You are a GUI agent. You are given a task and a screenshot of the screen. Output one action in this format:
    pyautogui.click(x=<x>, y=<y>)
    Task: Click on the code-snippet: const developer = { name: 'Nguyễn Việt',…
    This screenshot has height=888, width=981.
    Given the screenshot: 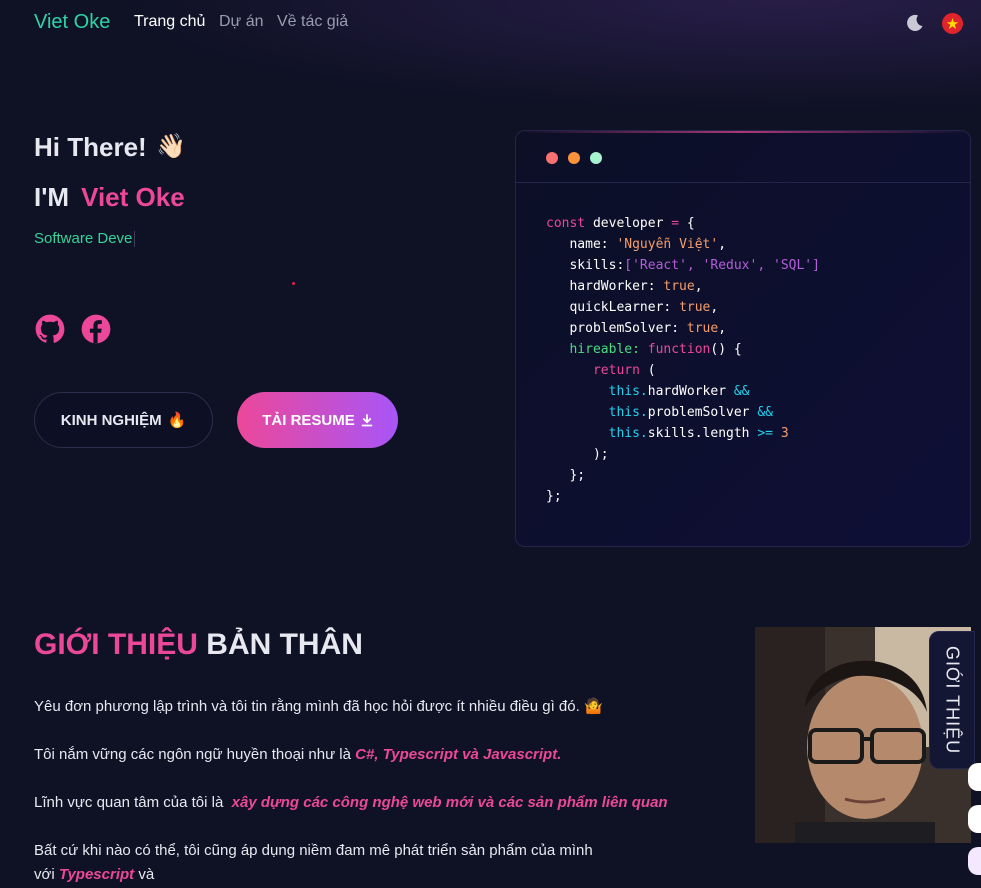 What is the action you would take?
    pyautogui.click(x=683, y=360)
    